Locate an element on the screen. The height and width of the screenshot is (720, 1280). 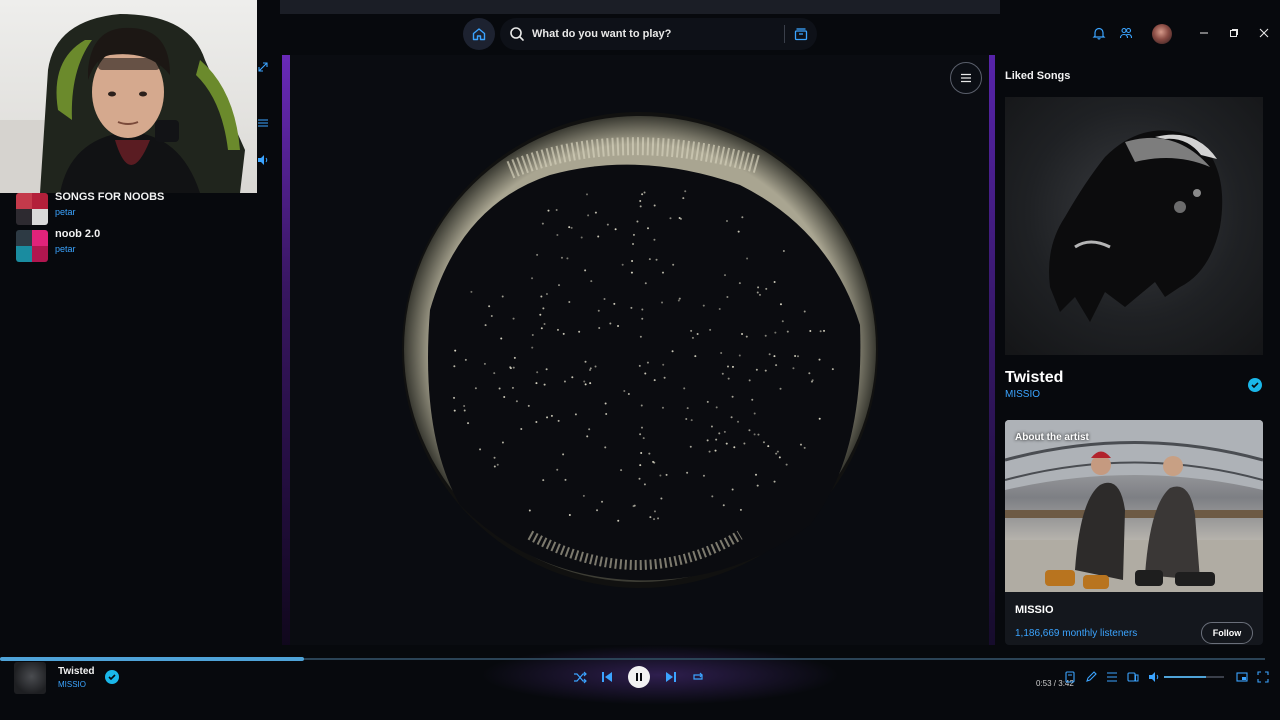
now-playing-cover is located at coordinates (30, 678).